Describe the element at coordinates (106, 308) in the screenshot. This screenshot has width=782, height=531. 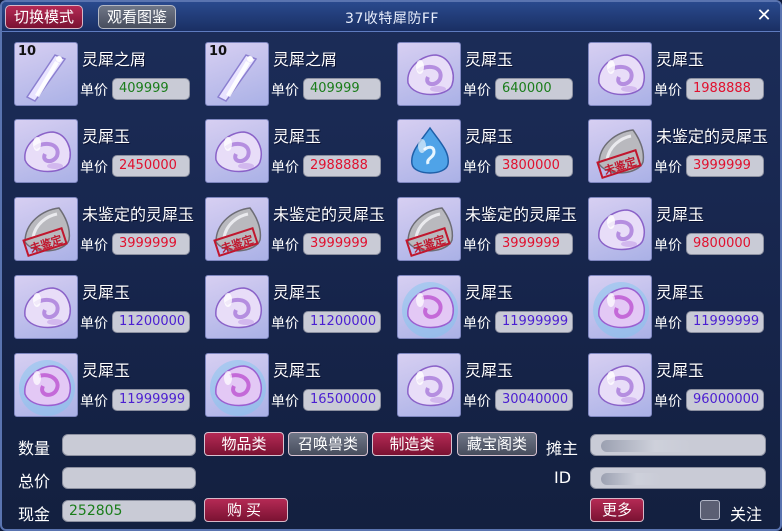
I see `stall-item: 灵犀玉单价 11200000` at that location.